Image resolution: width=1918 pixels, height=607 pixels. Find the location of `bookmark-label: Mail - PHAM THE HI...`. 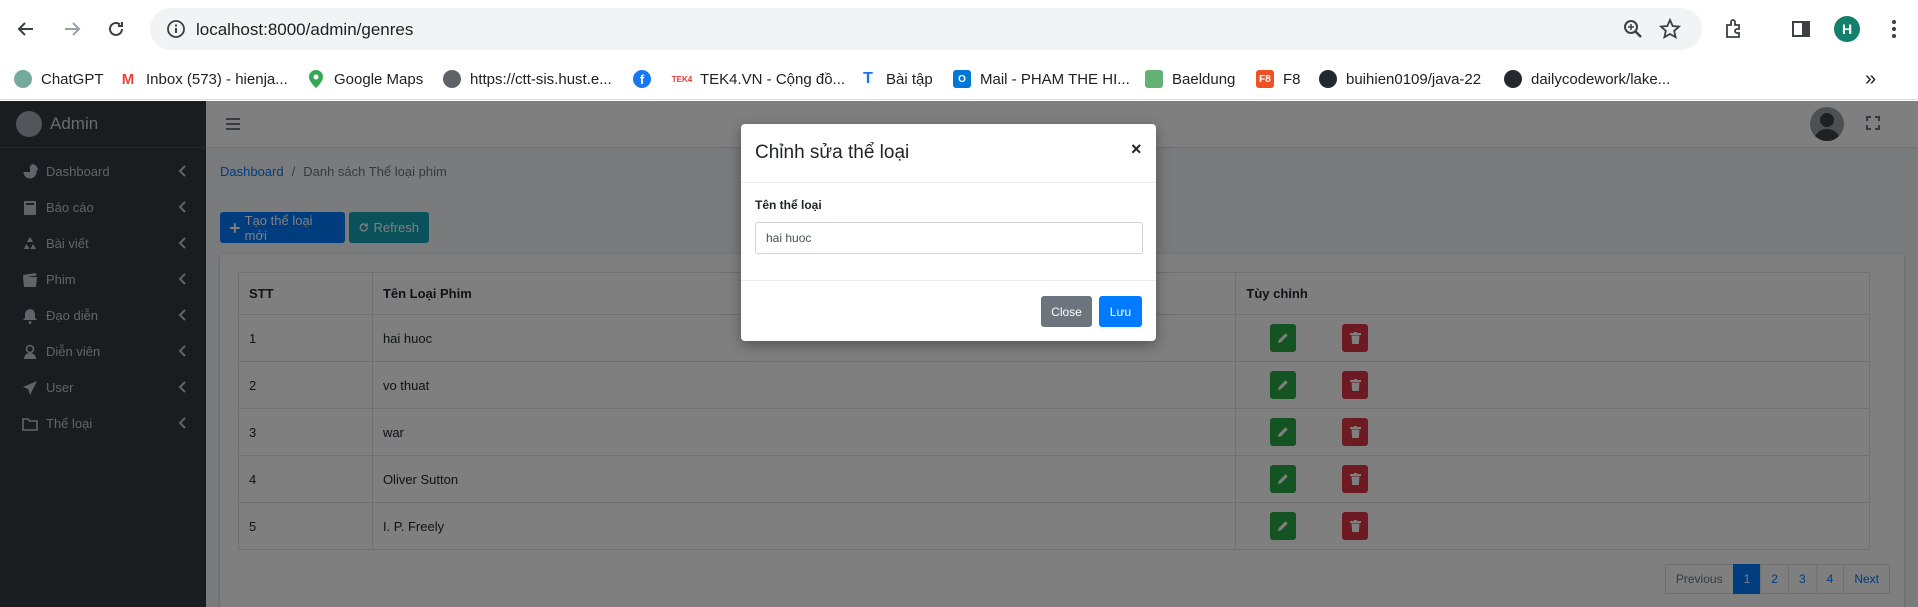

bookmark-label: Mail - PHAM THE HI... is located at coordinates (1055, 79).